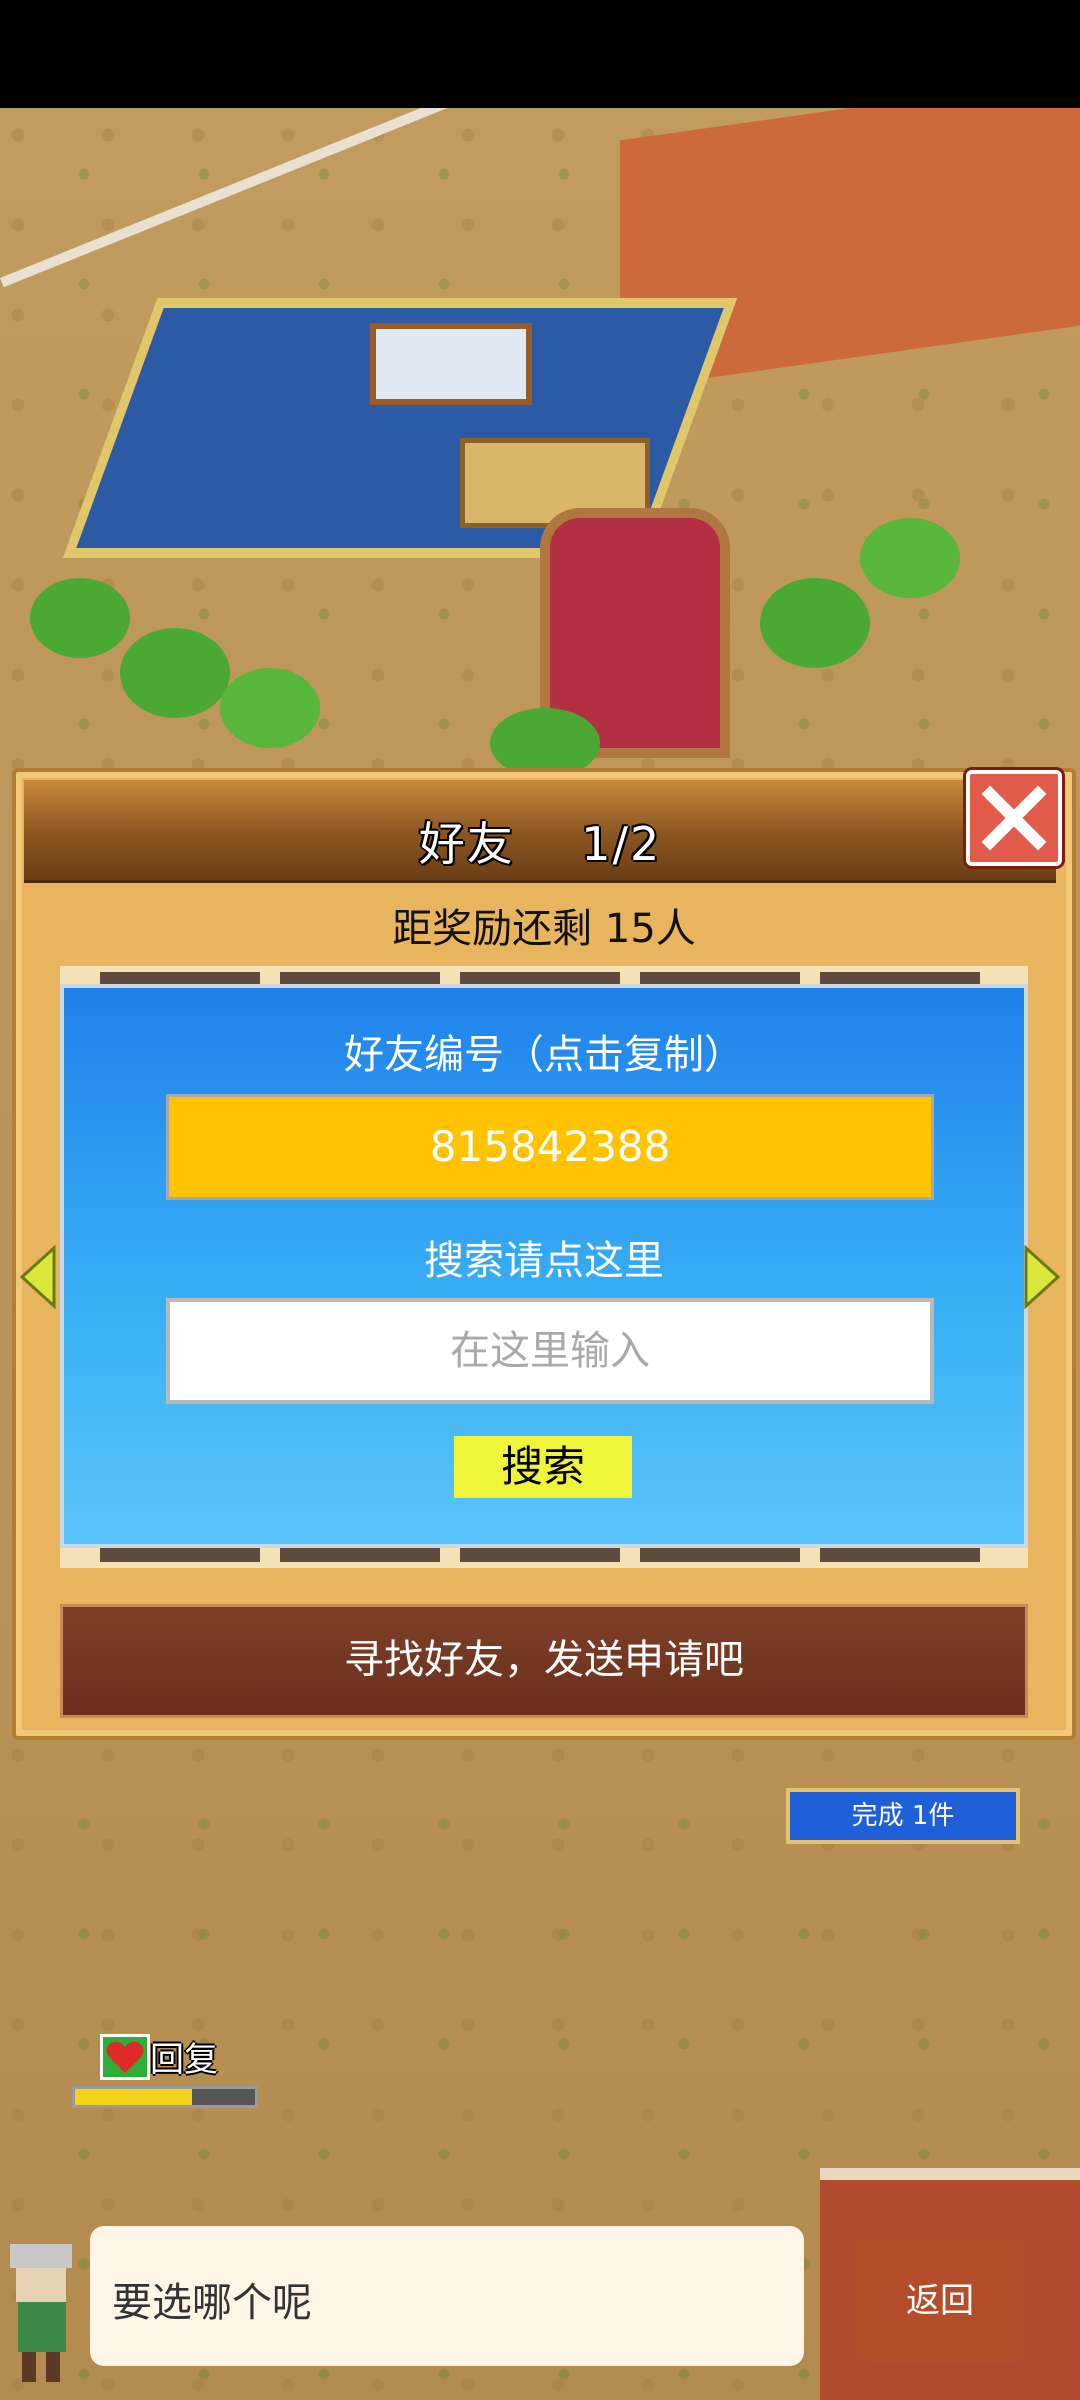  Describe the element at coordinates (133, 2097) in the screenshot. I see `recover-progress-fill` at that location.